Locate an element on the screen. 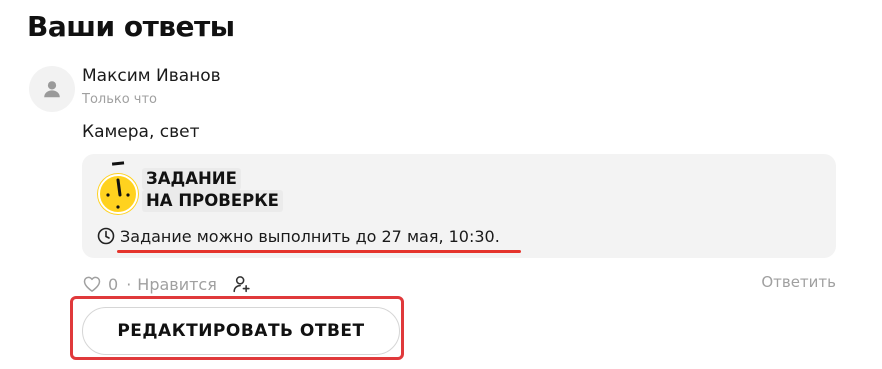  like-count: 0 is located at coordinates (113, 284).